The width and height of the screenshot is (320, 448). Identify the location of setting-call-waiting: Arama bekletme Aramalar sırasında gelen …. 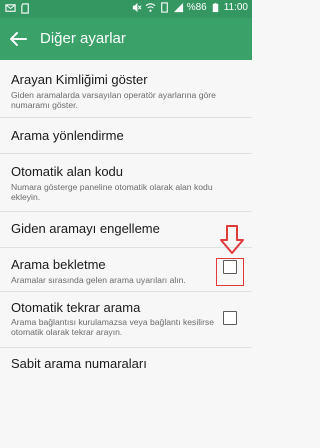
(126, 270).